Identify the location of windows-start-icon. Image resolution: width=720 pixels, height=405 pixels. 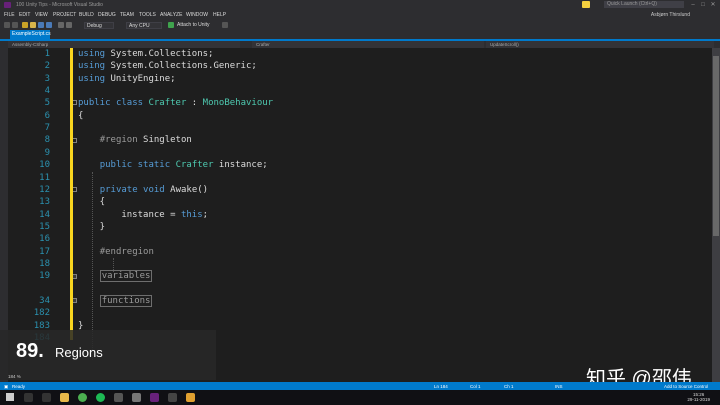
(10, 397).